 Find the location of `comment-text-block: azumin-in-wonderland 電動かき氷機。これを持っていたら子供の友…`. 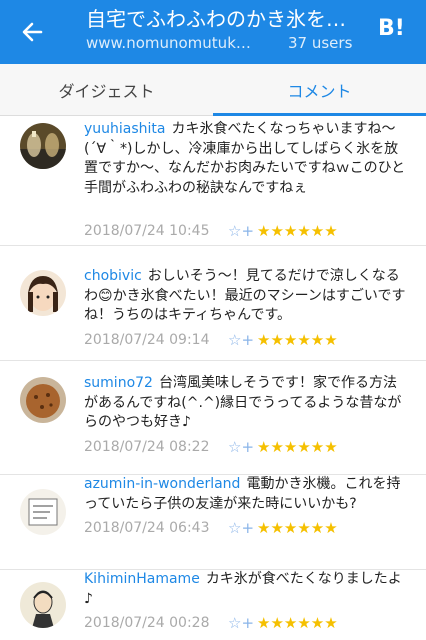

comment-text-block: azumin-in-wonderland 電動かき氷機。これを持っていたら子供の友… is located at coordinates (245, 494).